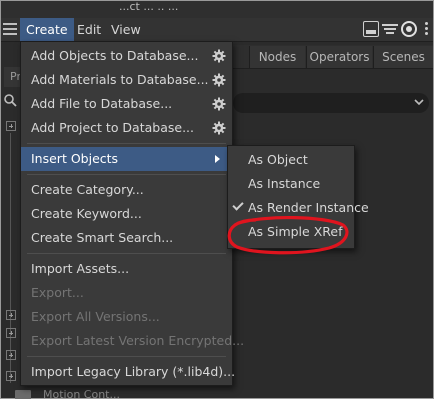  What do you see at coordinates (331, 103) in the screenshot?
I see `search-field` at bounding box center [331, 103].